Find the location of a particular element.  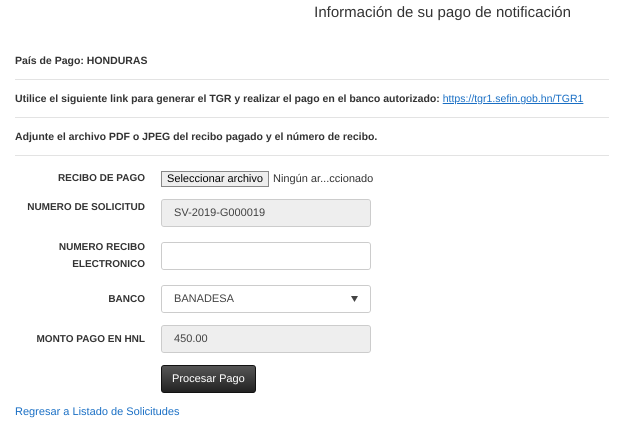

text-field is located at coordinates (266, 256).